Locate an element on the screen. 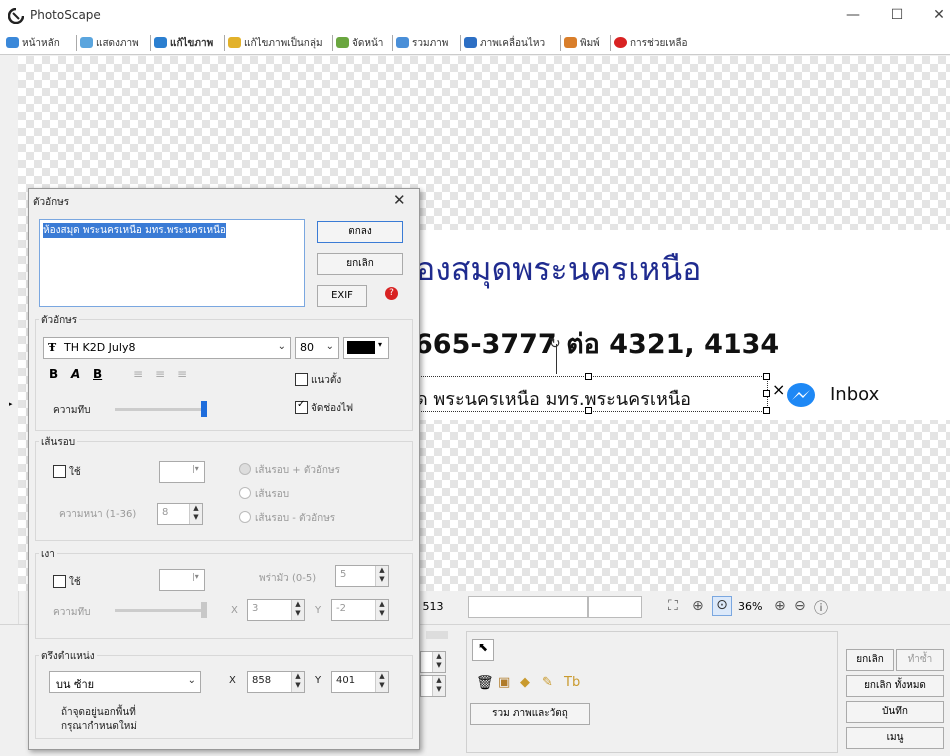 Image resolution: width=950 pixels, height=756 pixels. close-window-button: ✕ is located at coordinates (937, 16).